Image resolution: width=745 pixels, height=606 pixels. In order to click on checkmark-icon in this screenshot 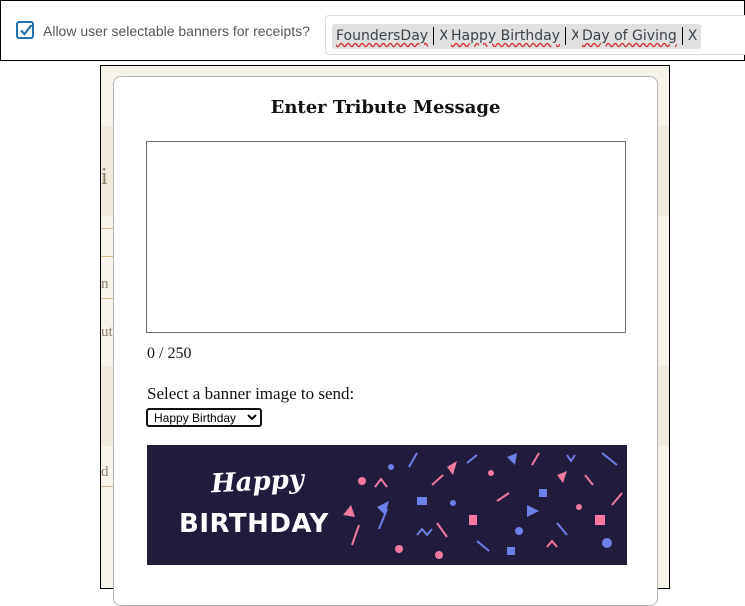, I will do `click(26, 30)`.